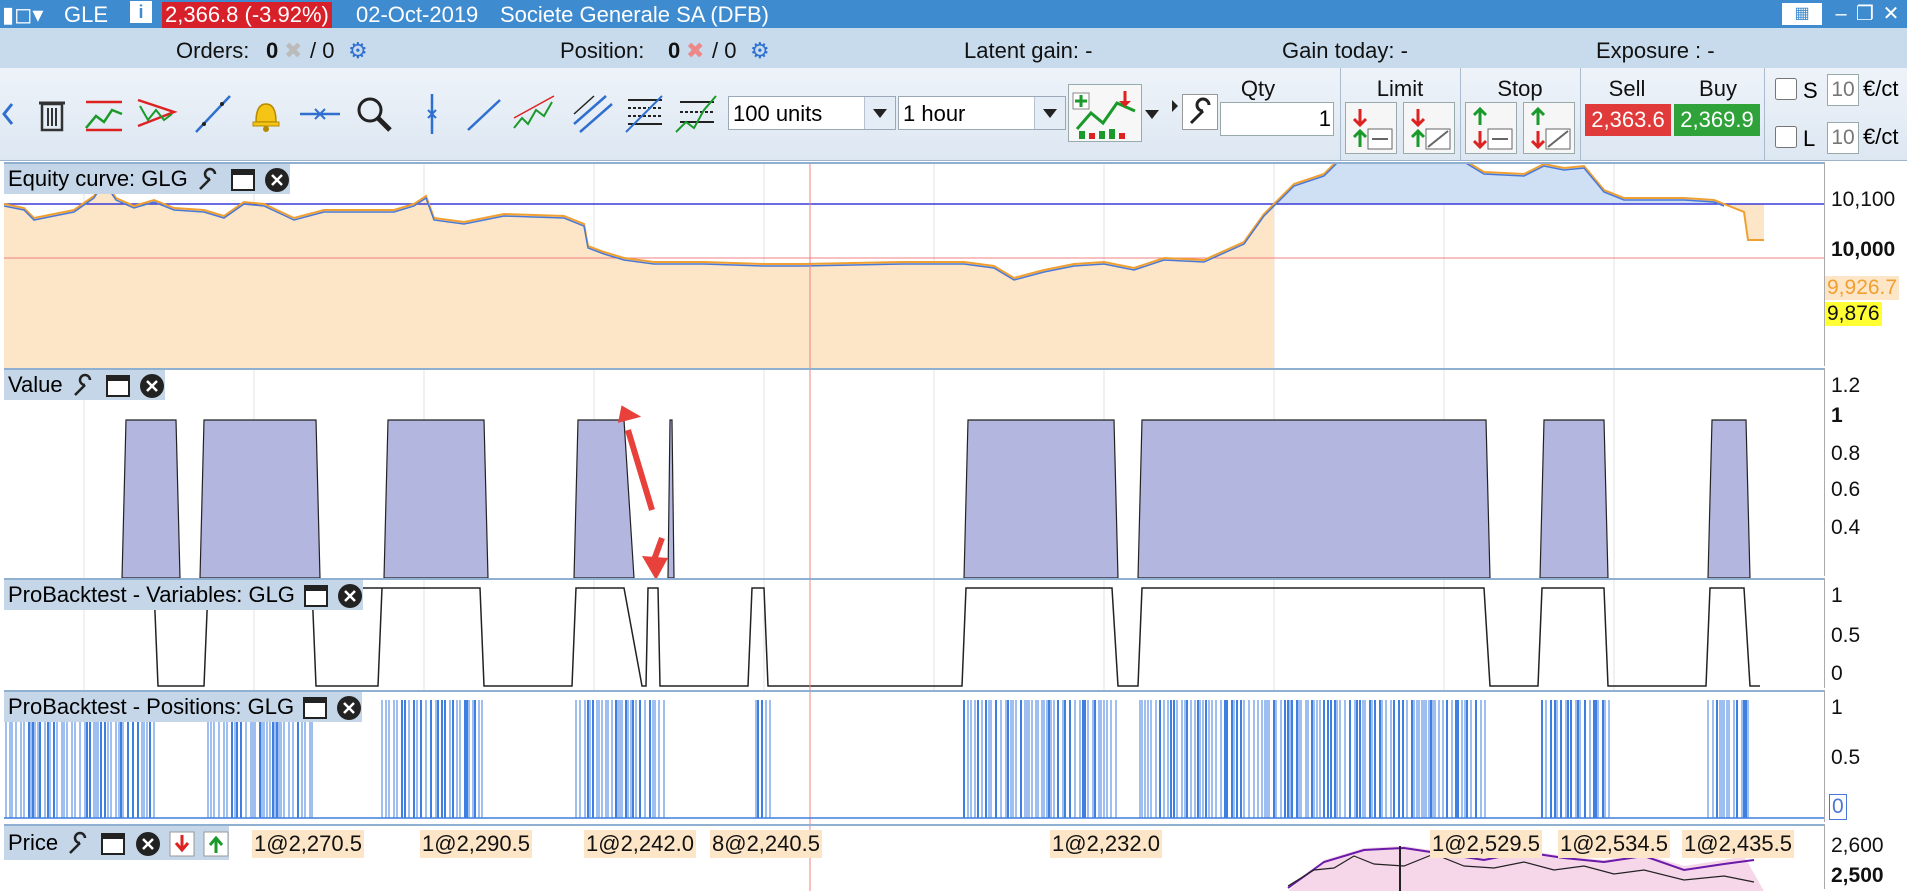  I want to click on limit-sell-button, so click(1429, 128).